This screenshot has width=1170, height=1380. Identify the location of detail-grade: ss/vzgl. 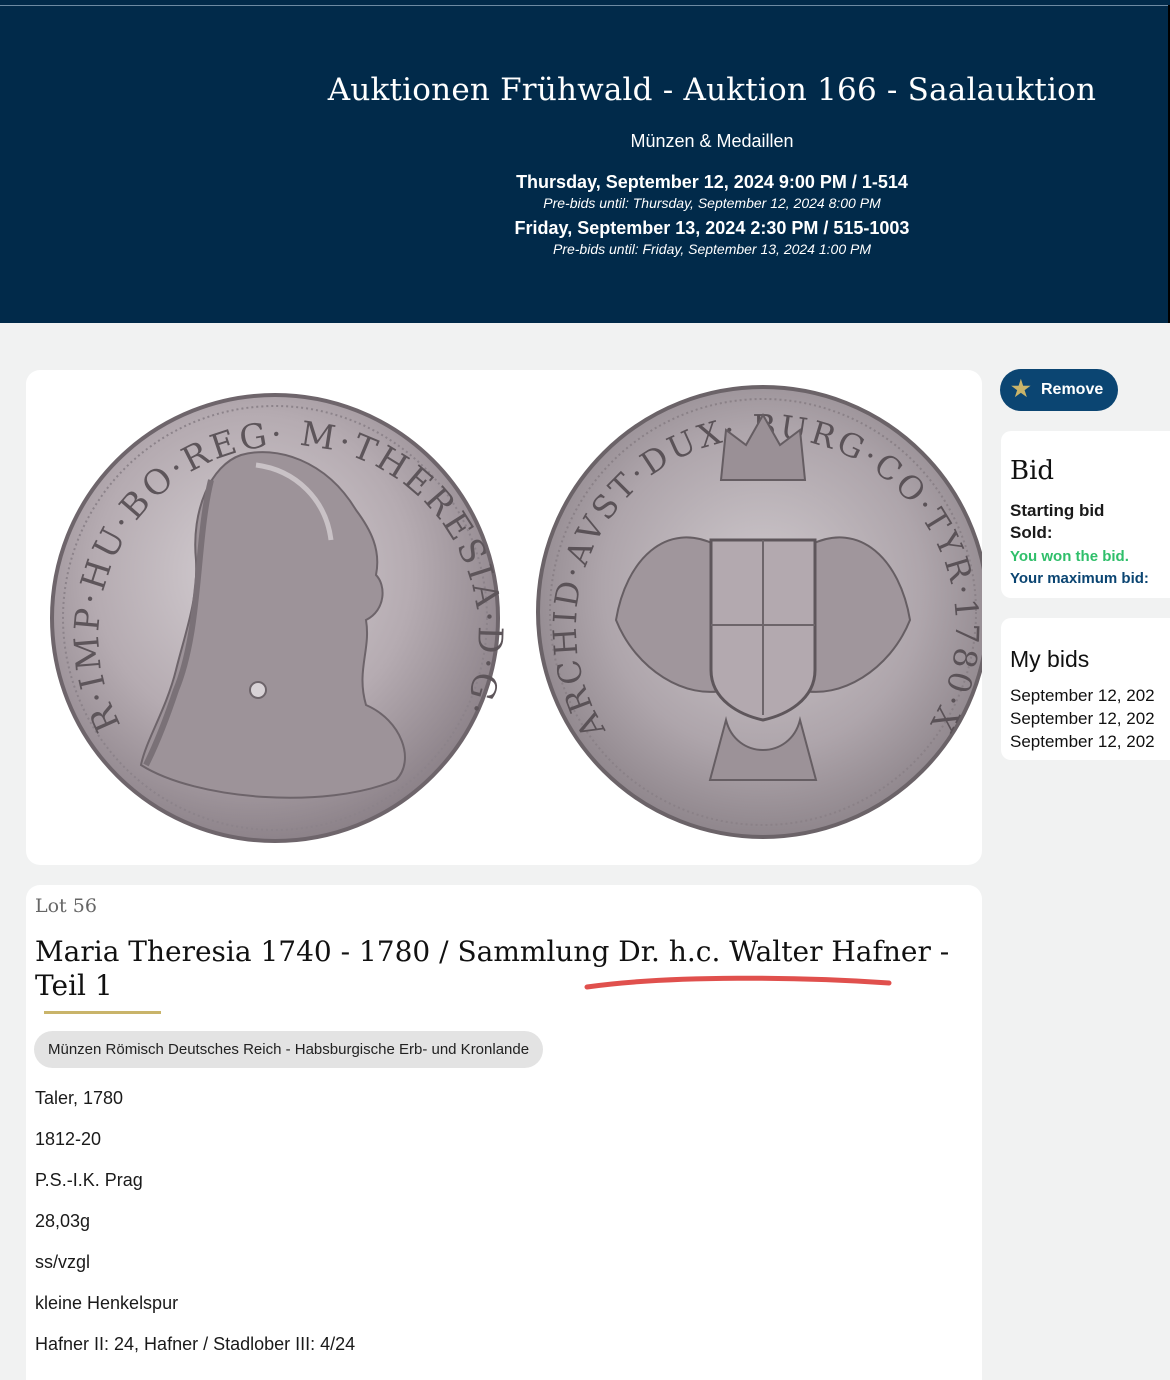
(63, 1262).